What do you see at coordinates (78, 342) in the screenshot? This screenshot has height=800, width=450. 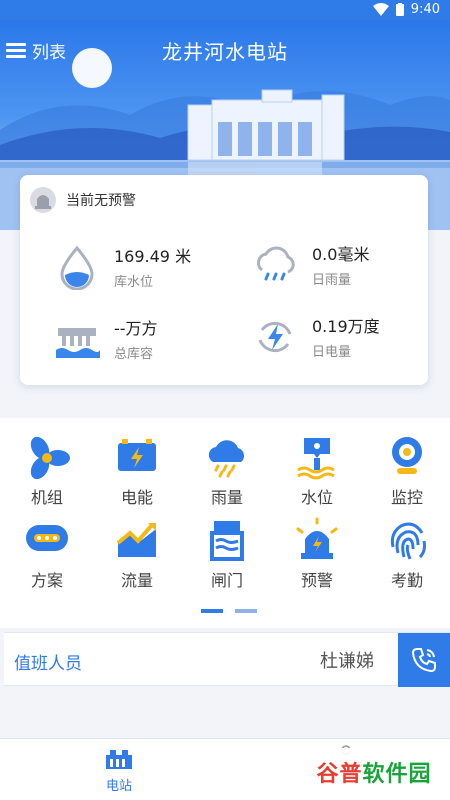 I see `reservoir-icon` at bounding box center [78, 342].